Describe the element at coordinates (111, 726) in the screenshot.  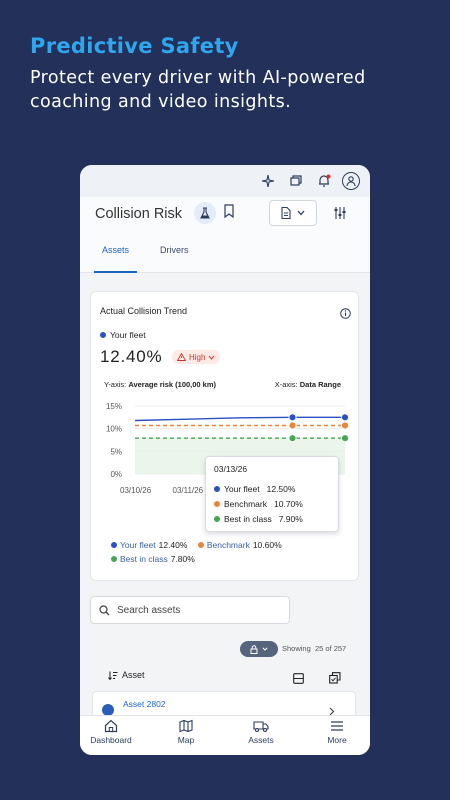
I see `home-icon` at that location.